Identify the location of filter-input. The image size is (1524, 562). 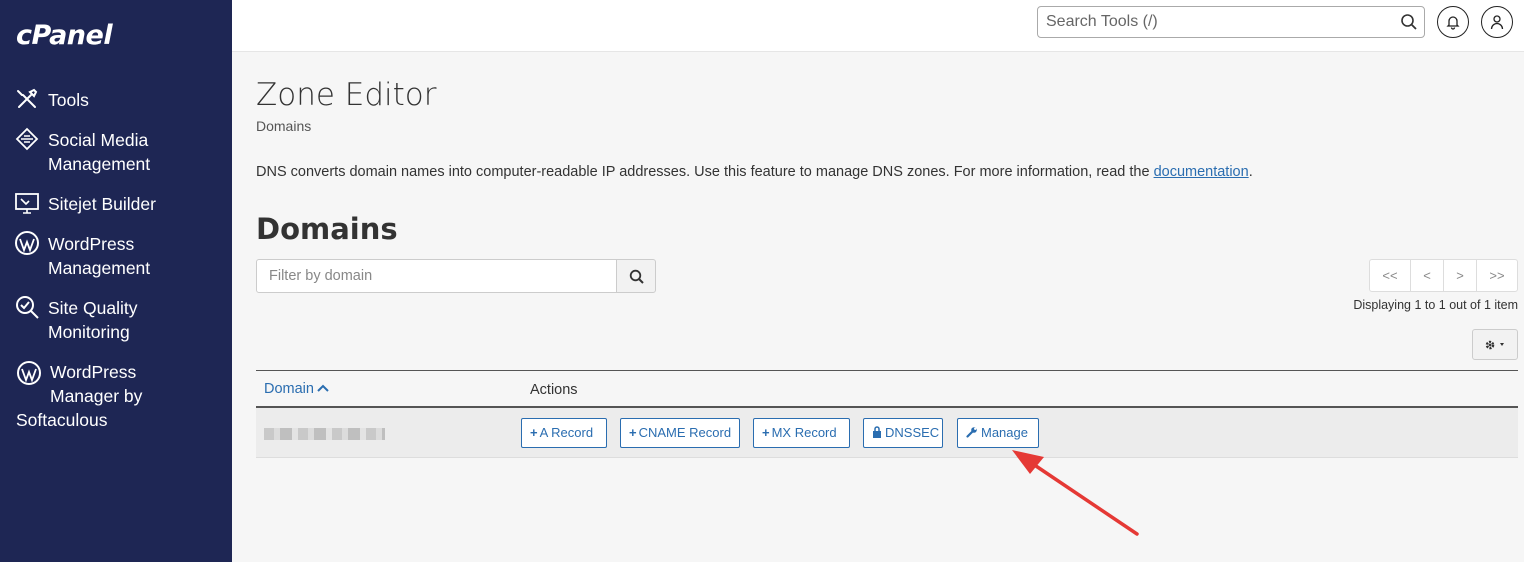
(436, 276).